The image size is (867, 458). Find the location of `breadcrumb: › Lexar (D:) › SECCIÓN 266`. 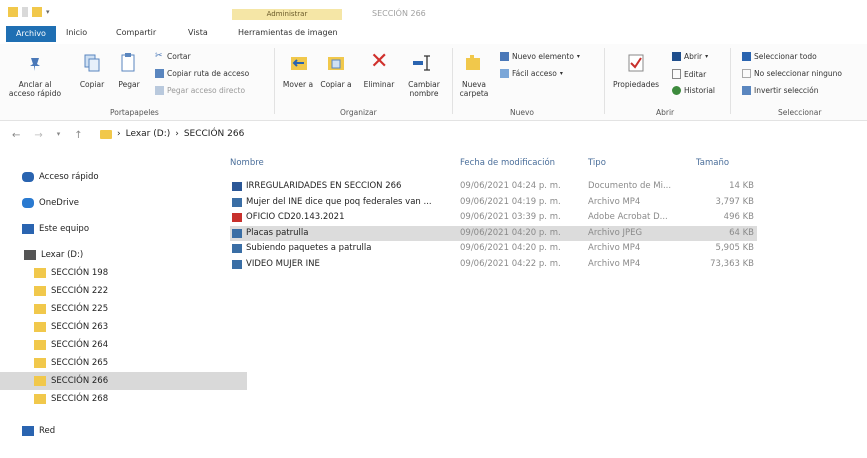

breadcrumb: › Lexar (D:) › SECCIÓN 266 is located at coordinates (172, 134).